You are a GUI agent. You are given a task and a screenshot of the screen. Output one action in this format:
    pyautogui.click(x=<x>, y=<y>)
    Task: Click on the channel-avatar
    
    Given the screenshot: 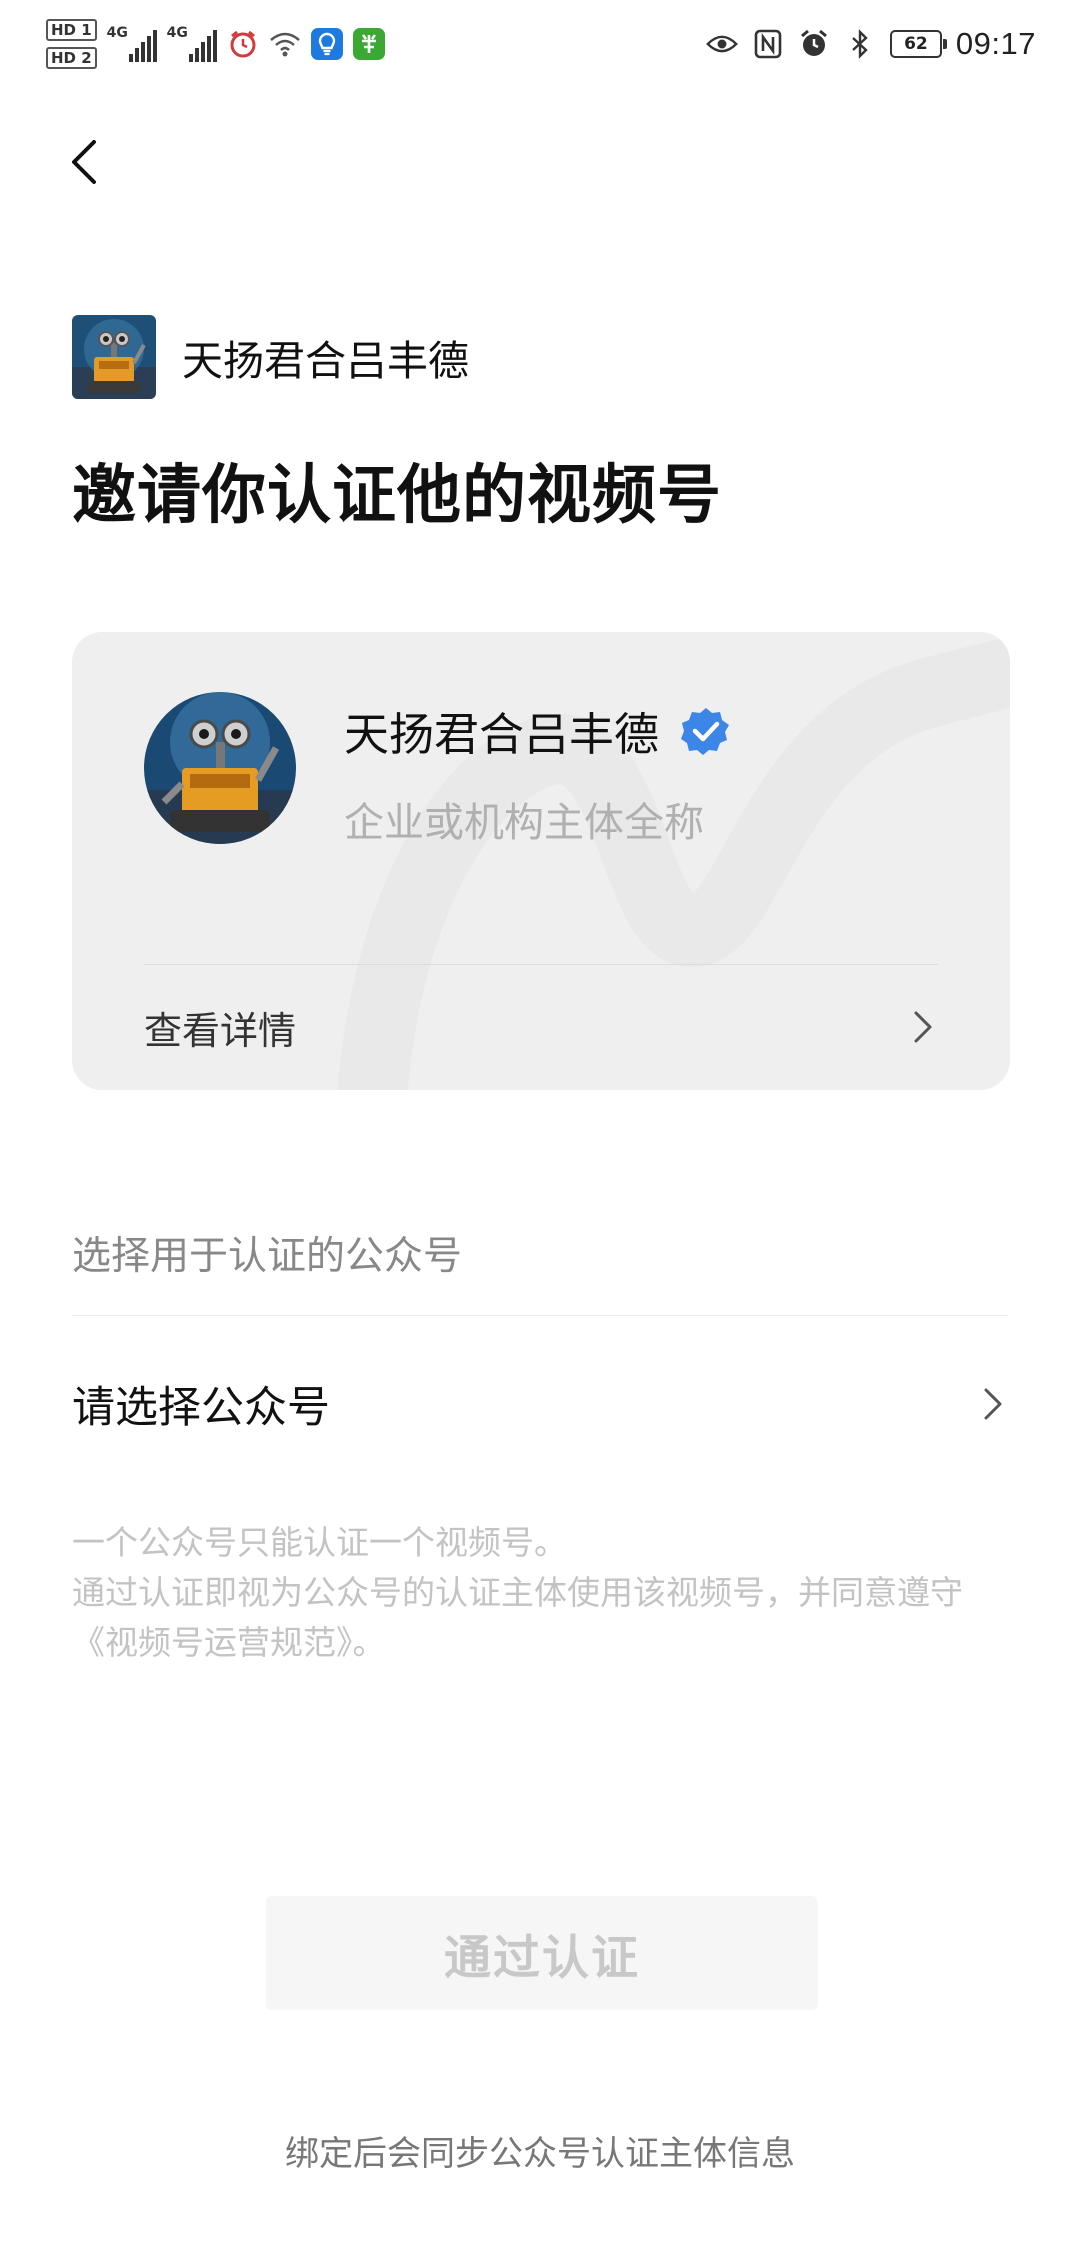 What is the action you would take?
    pyautogui.click(x=220, y=768)
    